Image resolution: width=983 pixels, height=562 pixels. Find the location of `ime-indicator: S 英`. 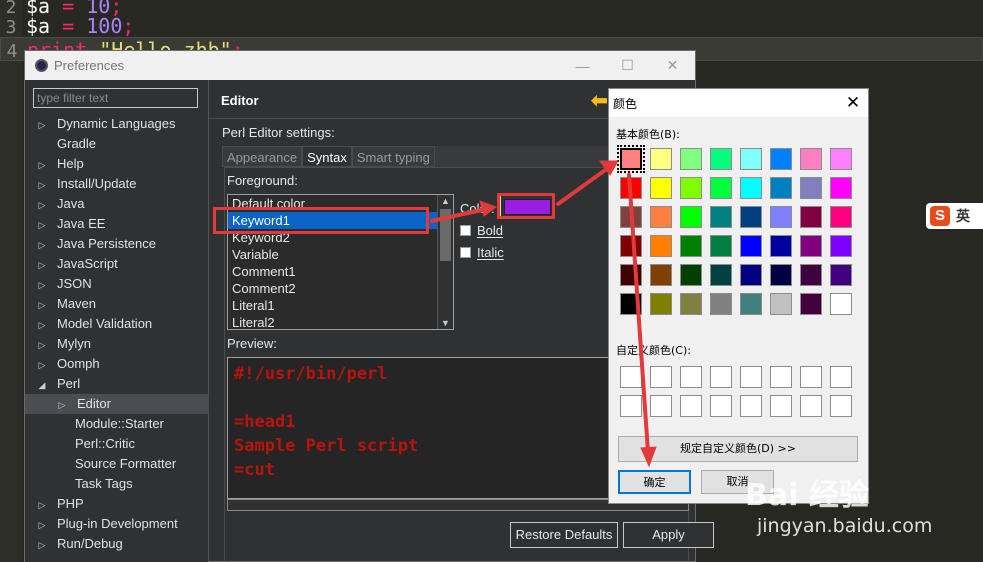

ime-indicator: S 英 is located at coordinates (954, 216).